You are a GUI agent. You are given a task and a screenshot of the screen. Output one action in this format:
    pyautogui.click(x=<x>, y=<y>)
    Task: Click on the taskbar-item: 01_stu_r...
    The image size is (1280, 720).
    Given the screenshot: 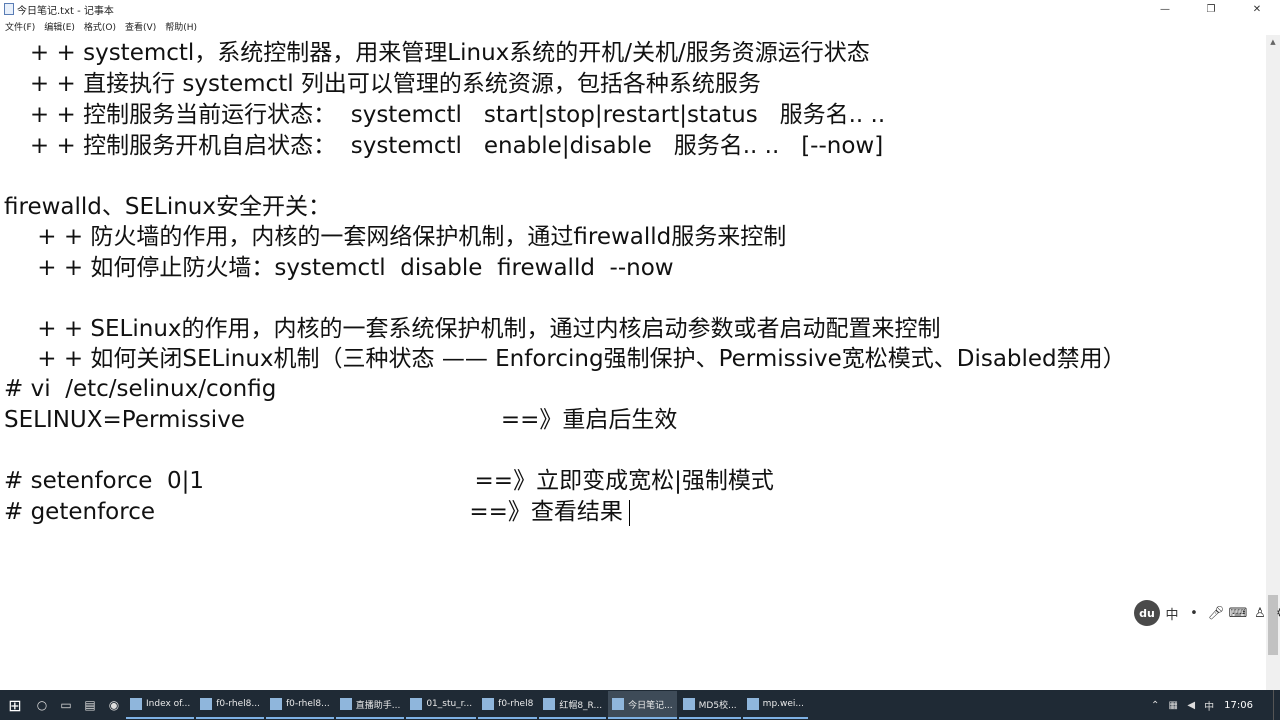 What is the action you would take?
    pyautogui.click(x=441, y=705)
    